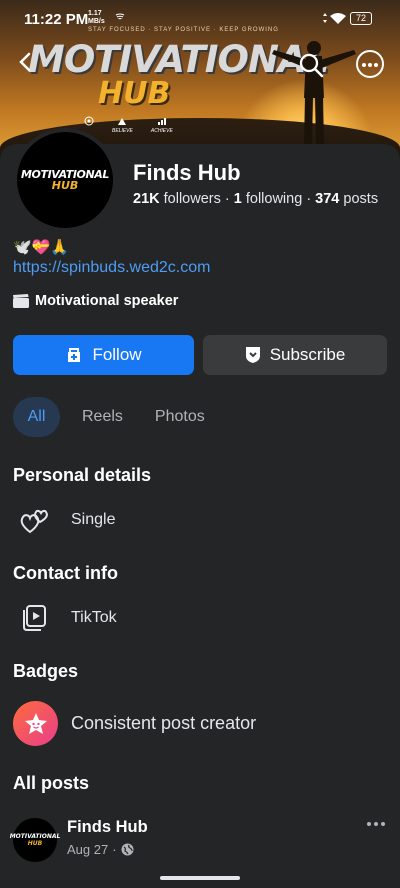  I want to click on tiktok-label: TikTok, so click(94, 617).